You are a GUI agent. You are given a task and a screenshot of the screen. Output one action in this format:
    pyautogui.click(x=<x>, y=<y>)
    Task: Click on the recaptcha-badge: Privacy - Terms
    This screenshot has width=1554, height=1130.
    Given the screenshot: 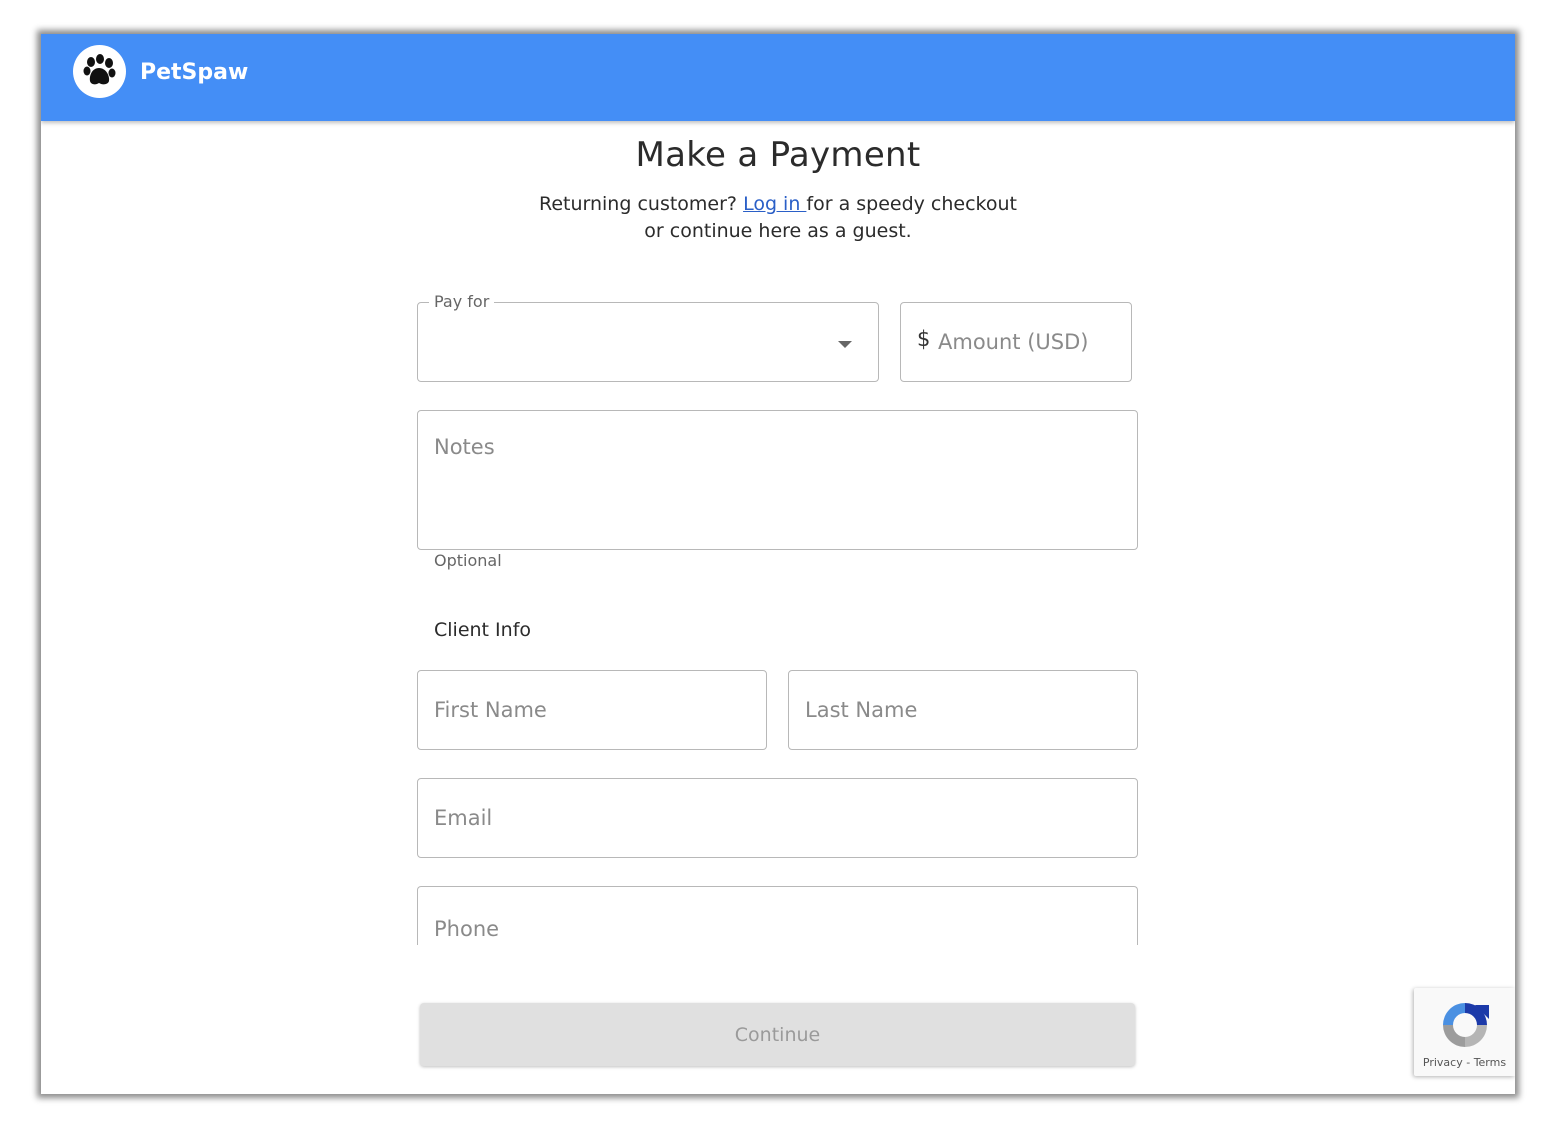 What is the action you would take?
    pyautogui.click(x=1464, y=1032)
    